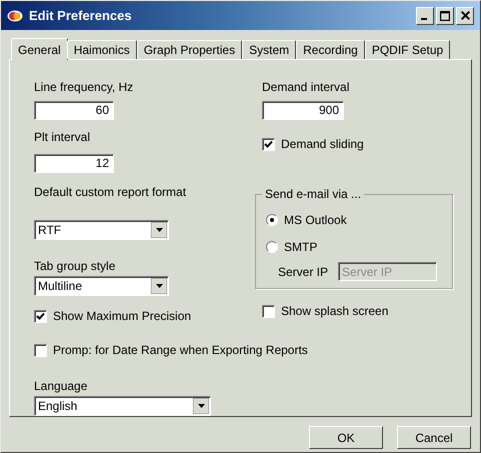 Image resolution: width=481 pixels, height=453 pixels. Describe the element at coordinates (330, 49) in the screenshot. I see `tab: Recording` at that location.